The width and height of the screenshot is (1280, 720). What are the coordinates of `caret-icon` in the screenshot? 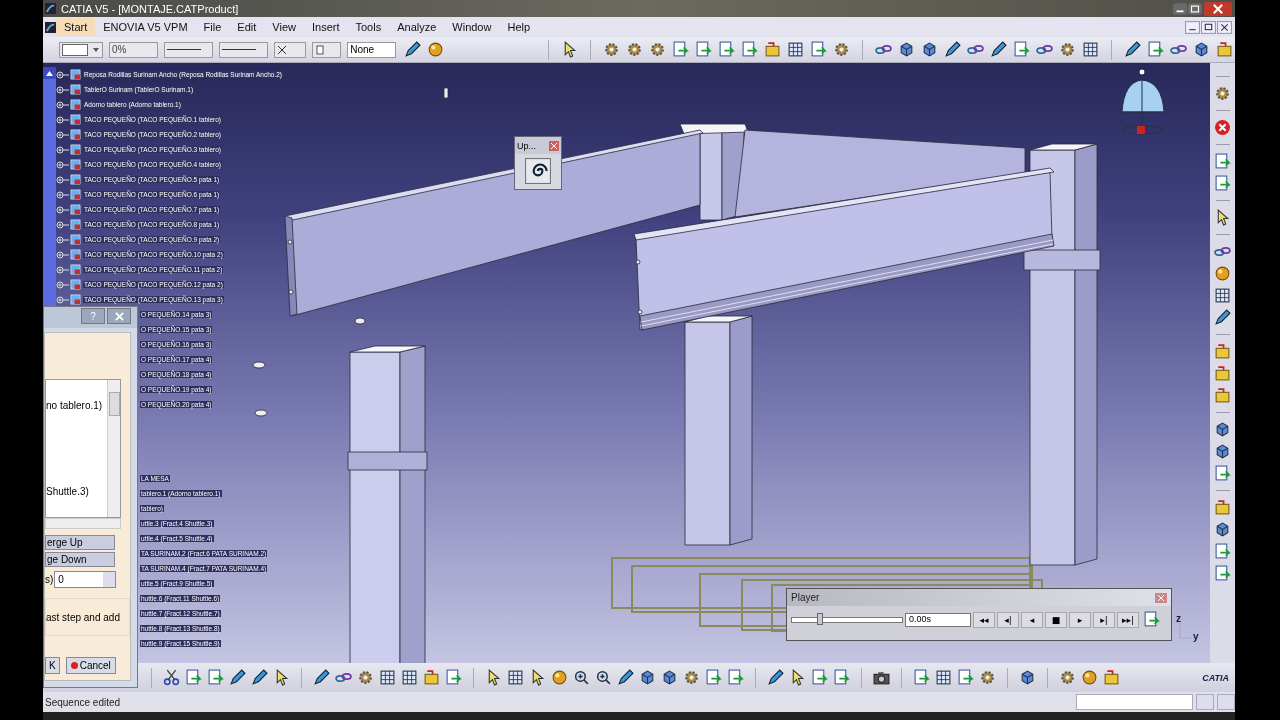 It's located at (96, 49).